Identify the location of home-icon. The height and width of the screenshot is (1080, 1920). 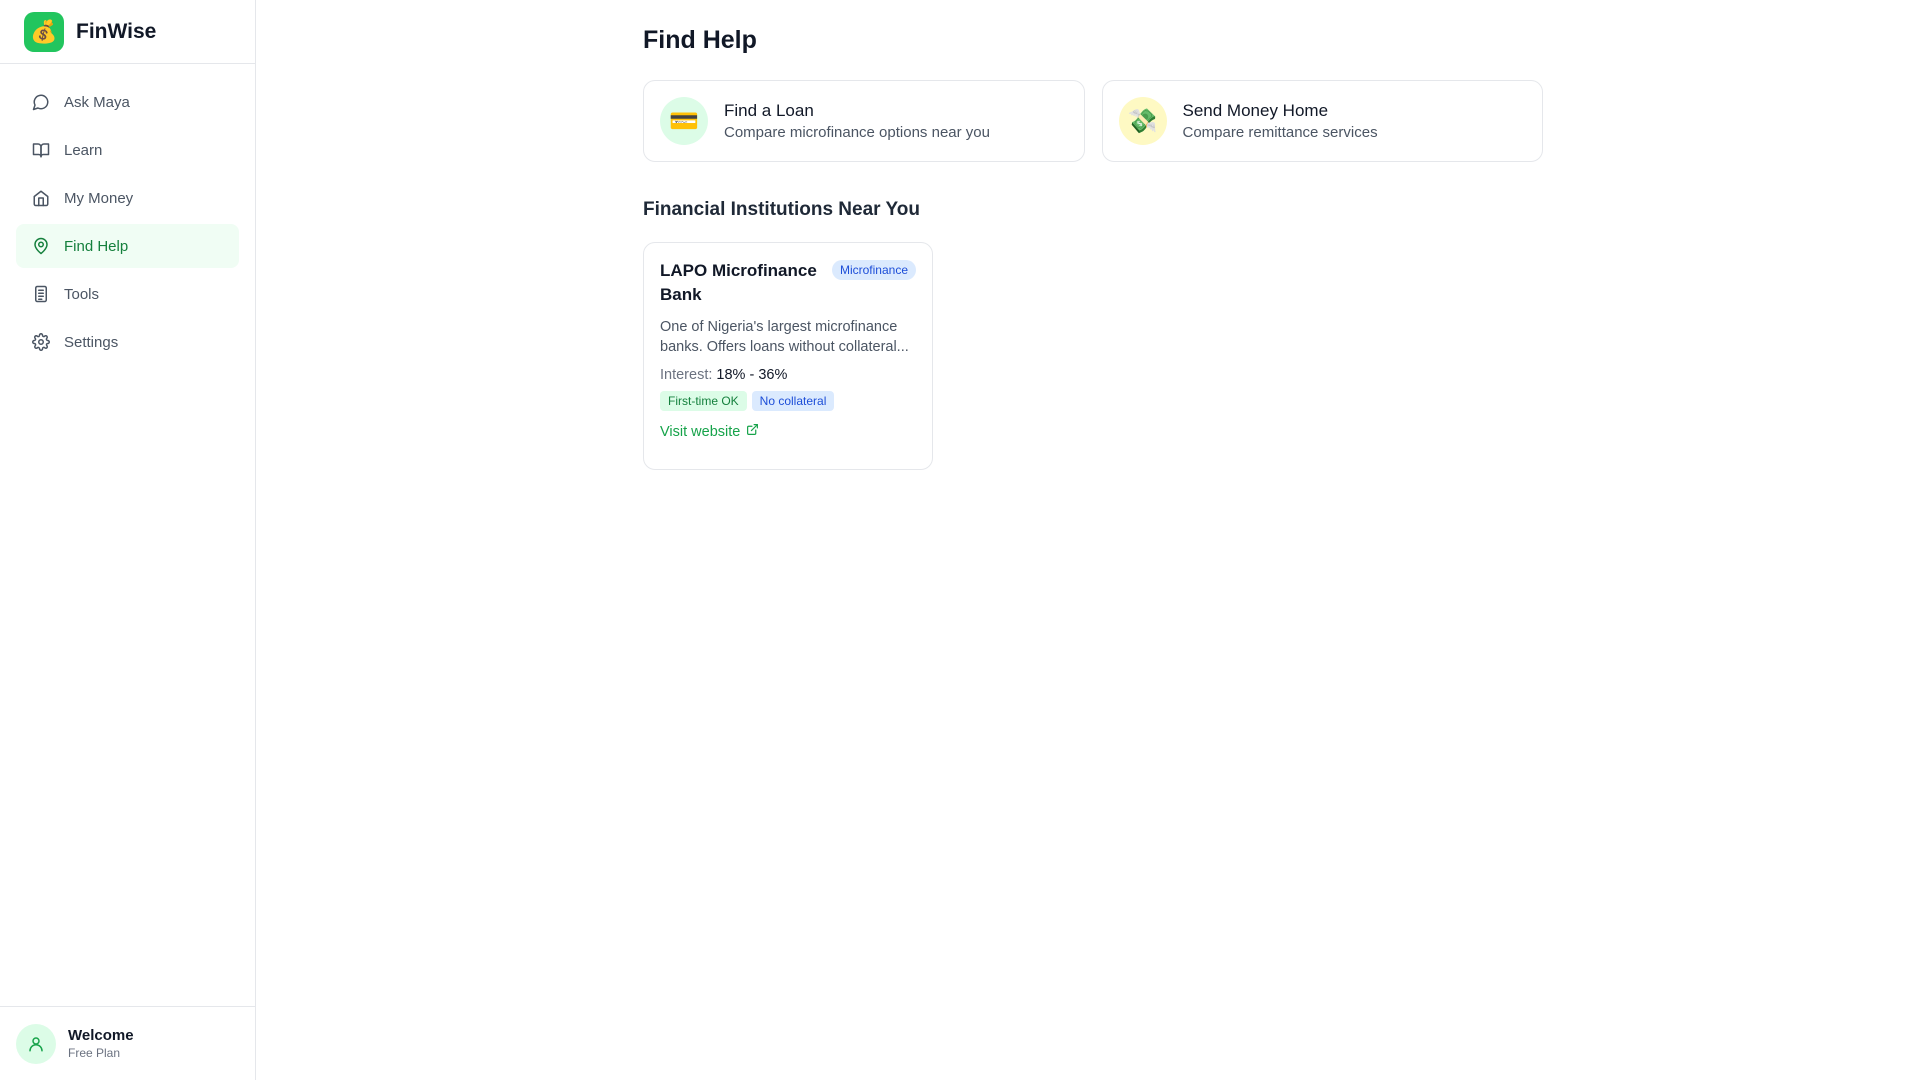
(41, 198).